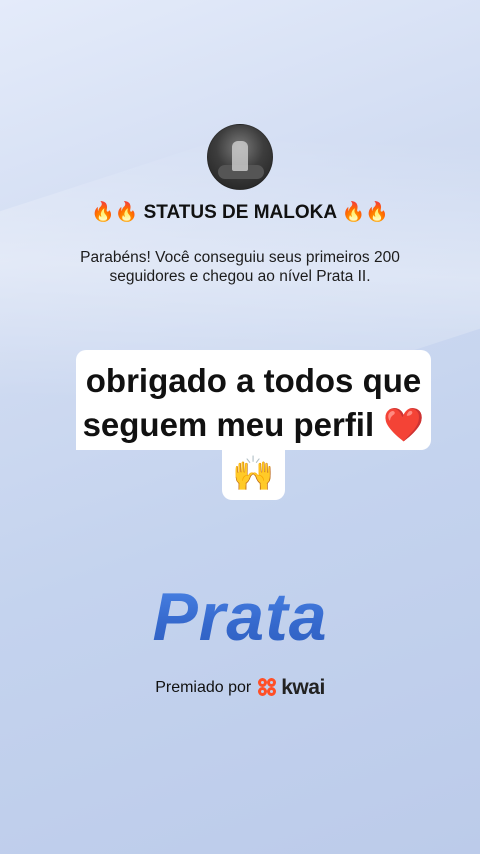  I want to click on awarded-by-label: Premiado por, so click(203, 687).